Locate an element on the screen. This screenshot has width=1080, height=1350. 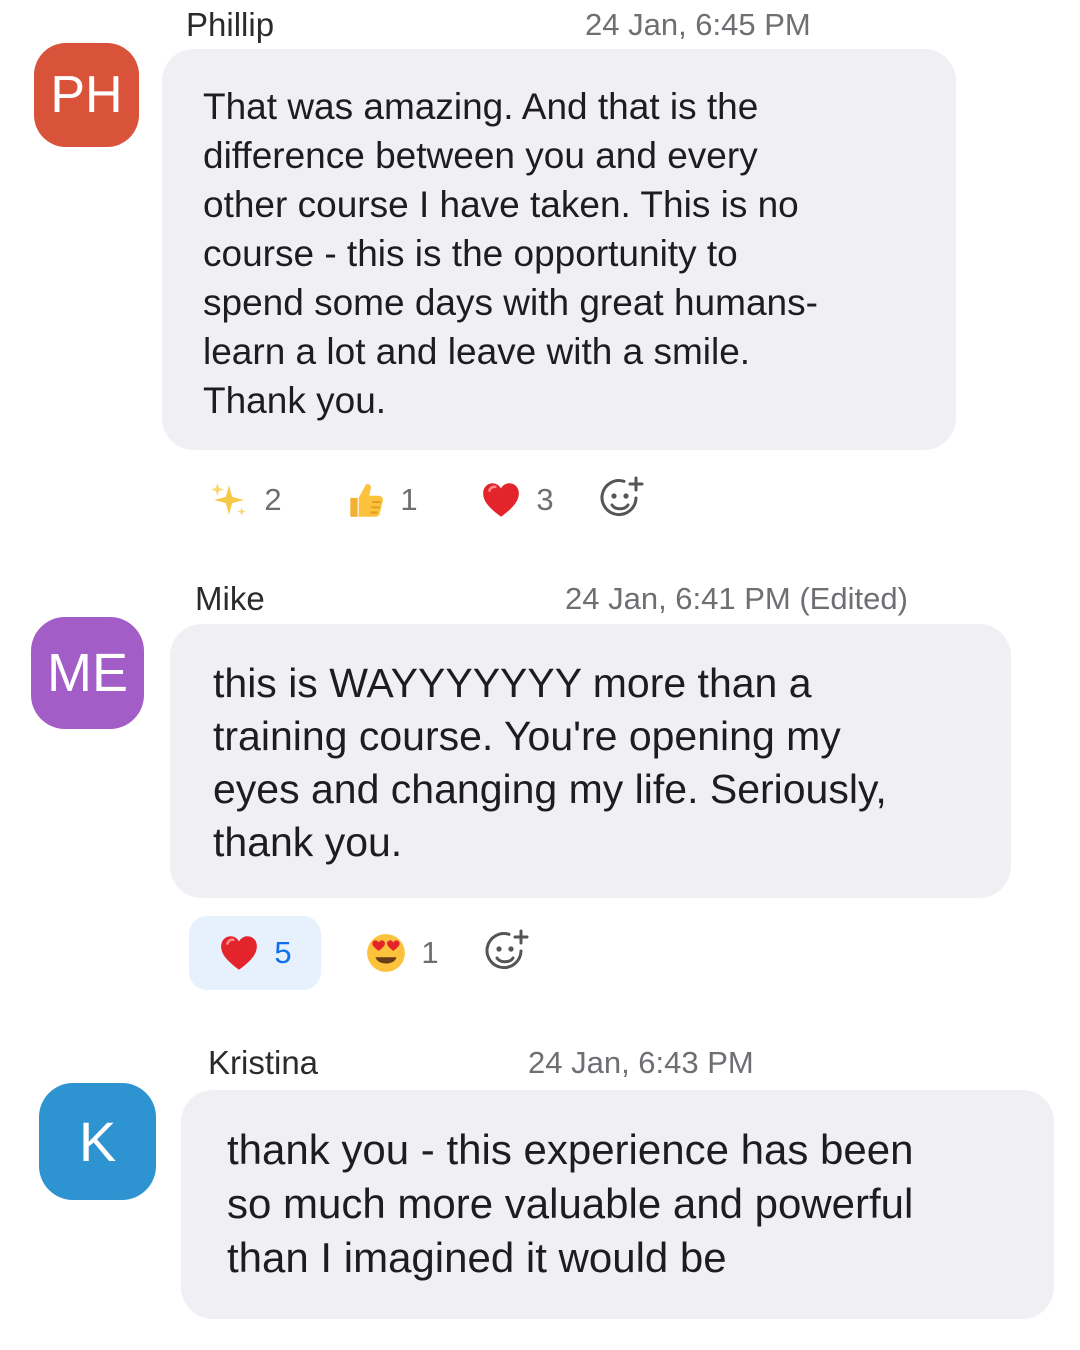
reaction-heart-eyes: 1 is located at coordinates (402, 953).